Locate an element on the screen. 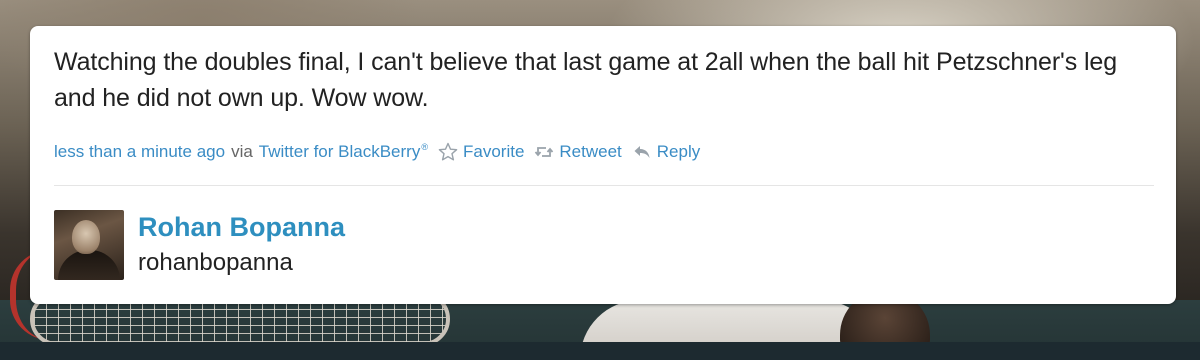 The width and height of the screenshot is (1200, 360). registered-mark: ® is located at coordinates (424, 147).